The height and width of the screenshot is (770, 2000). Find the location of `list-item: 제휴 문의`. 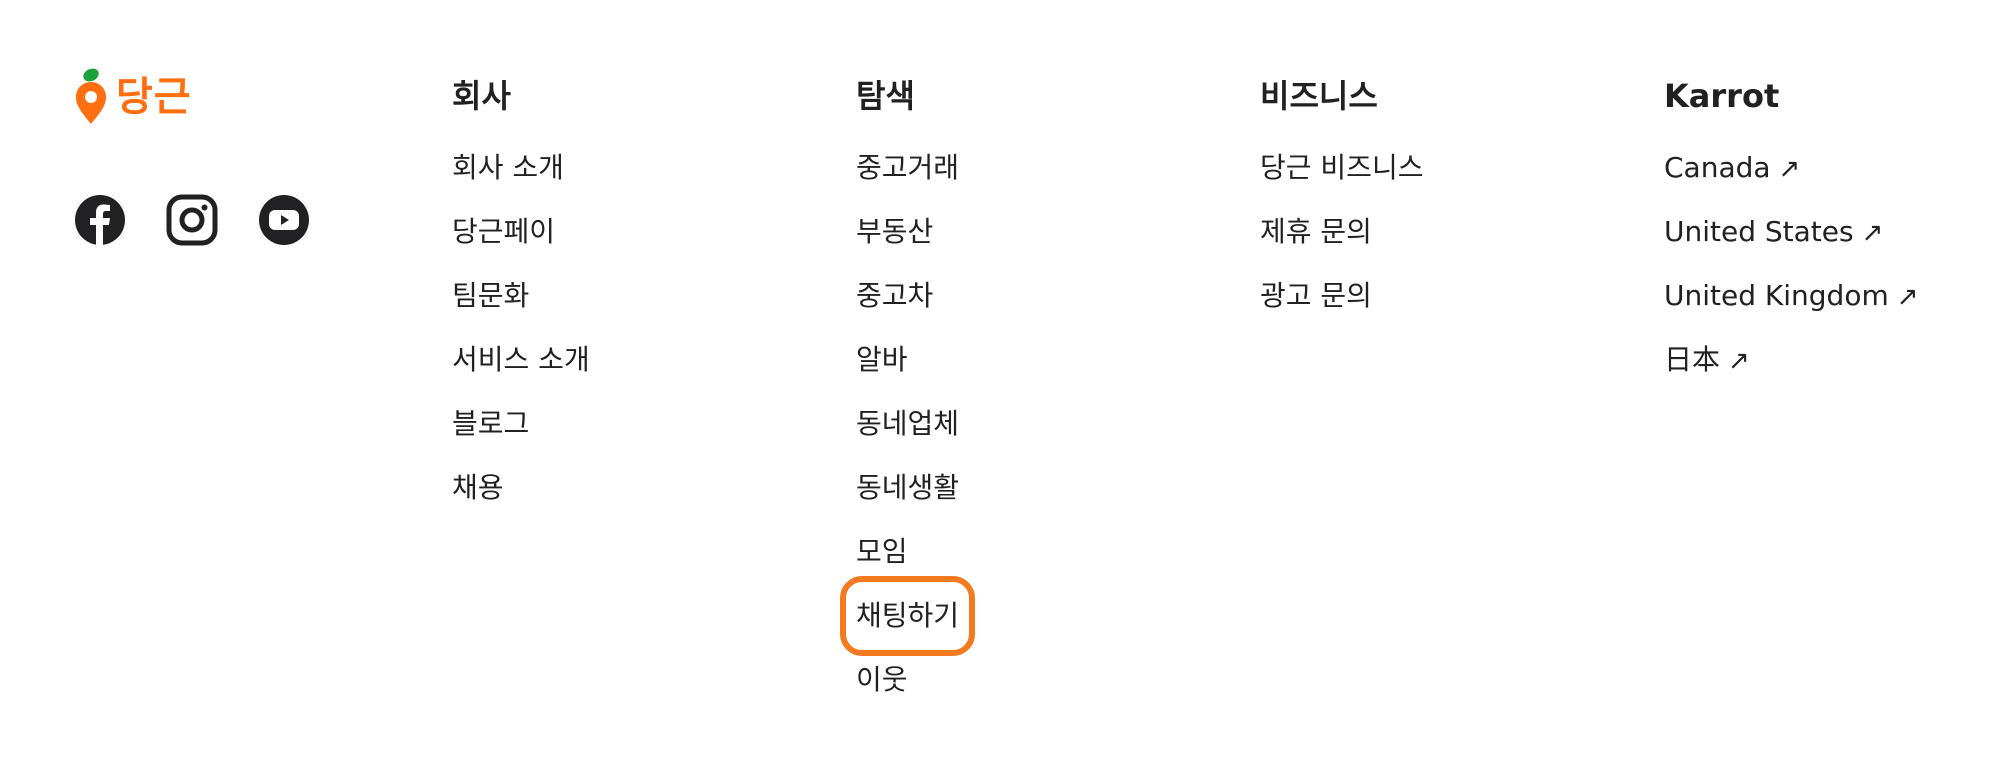

list-item: 제휴 문의 is located at coordinates (1341, 240).